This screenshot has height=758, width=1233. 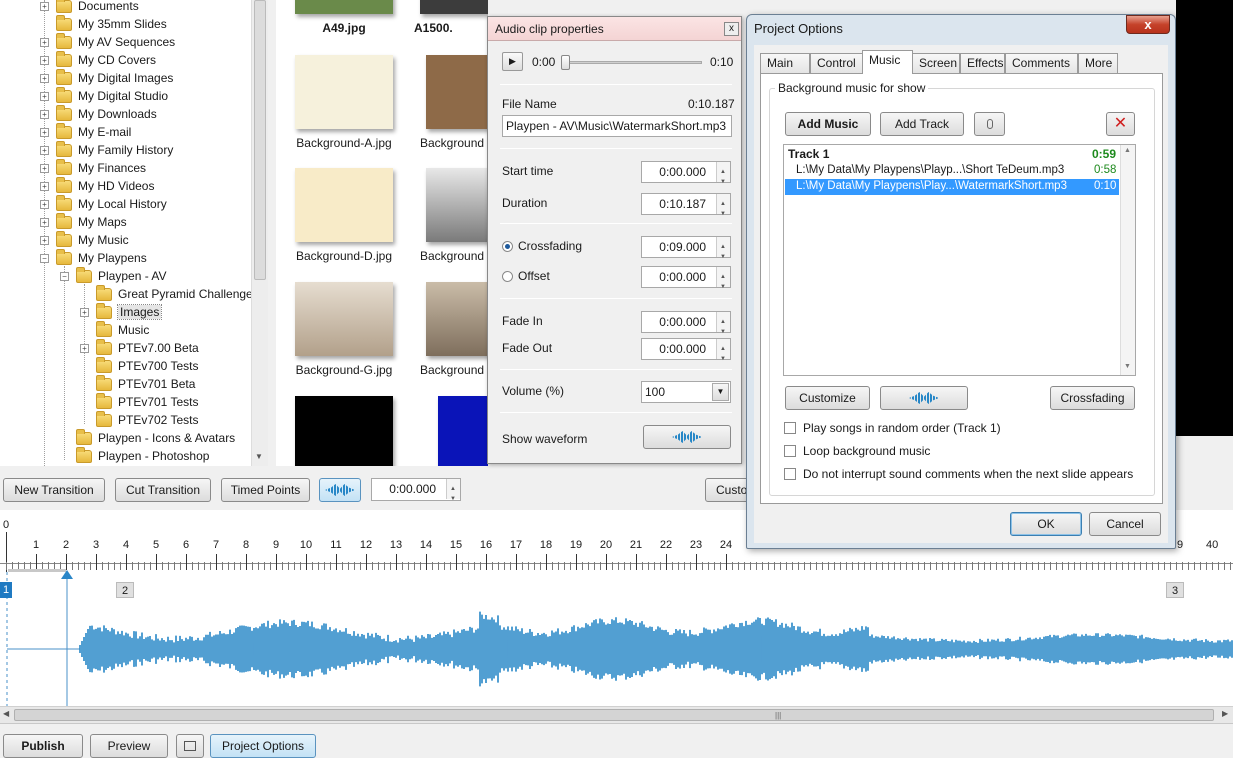 I want to click on tree-item: + My CD Covers, so click(x=98, y=59).